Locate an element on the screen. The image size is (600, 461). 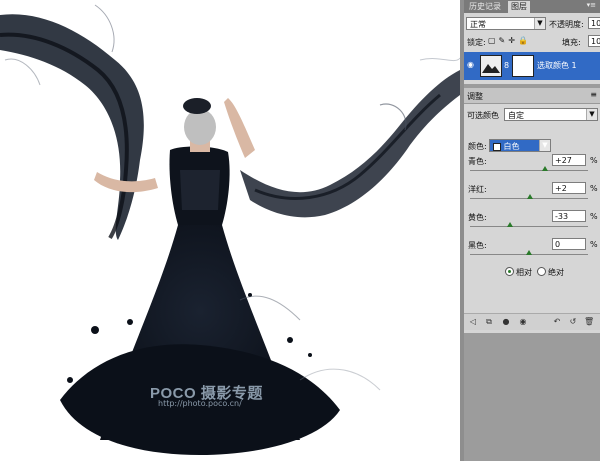
colors-value: 白色 is located at coordinates (511, 146).